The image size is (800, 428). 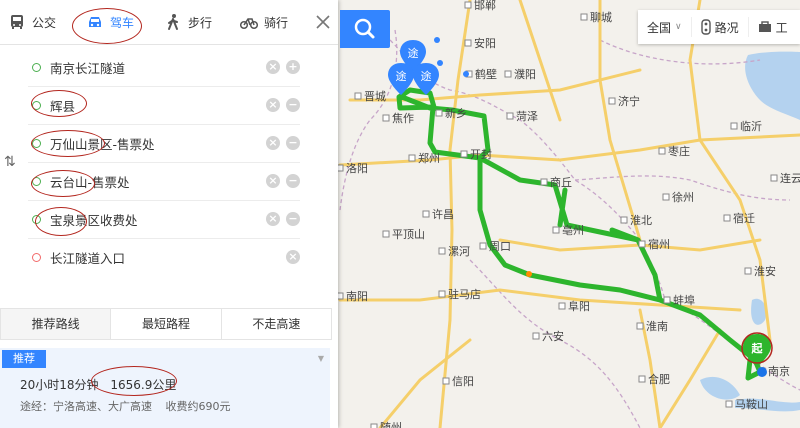 I want to click on search-button, so click(x=365, y=29).